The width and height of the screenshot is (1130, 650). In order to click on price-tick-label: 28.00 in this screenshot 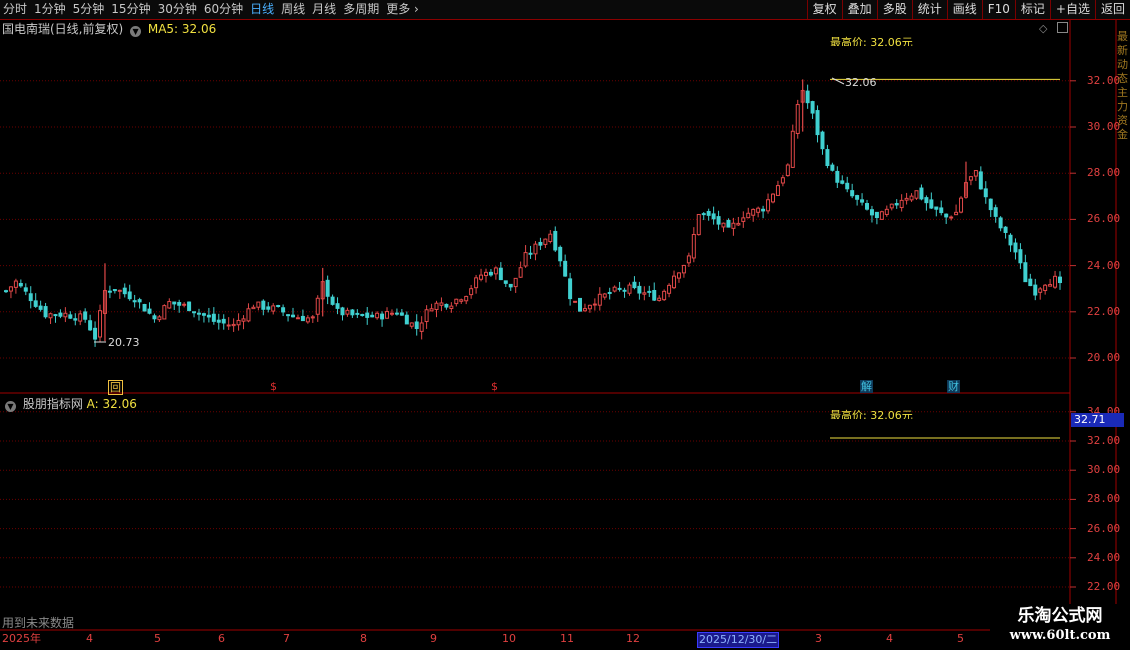, I will do `click(1104, 499)`.